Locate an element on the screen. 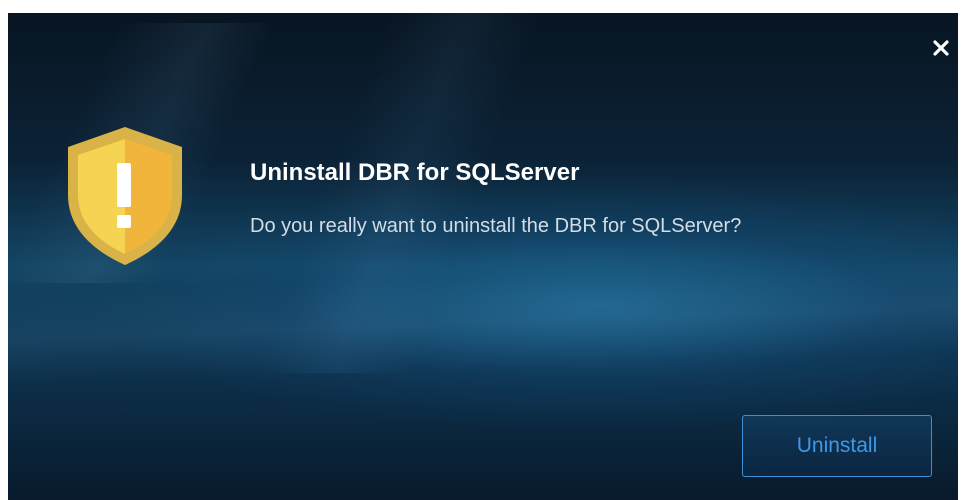 The height and width of the screenshot is (500, 966). close-icon is located at coordinates (941, 48).